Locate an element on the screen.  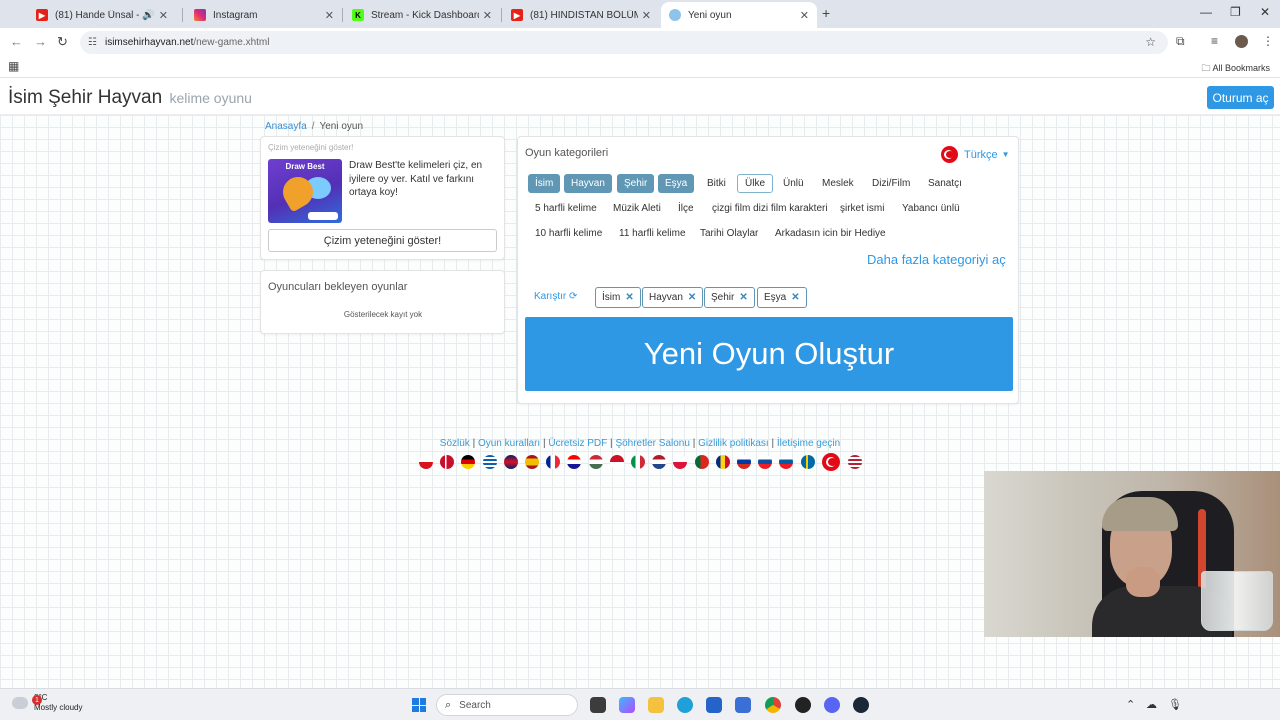
category-chip: Tarihi Olaylar is located at coordinates (729, 233).